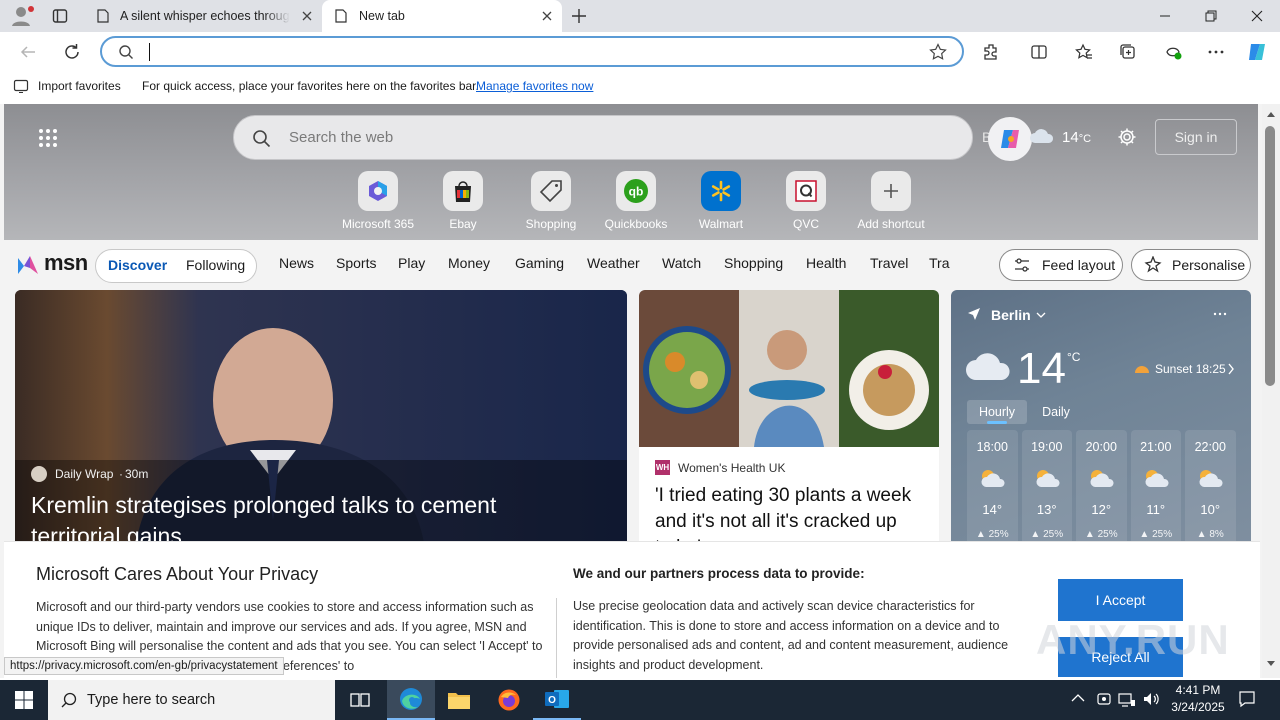  I want to click on collections-icon, so click(1128, 52).